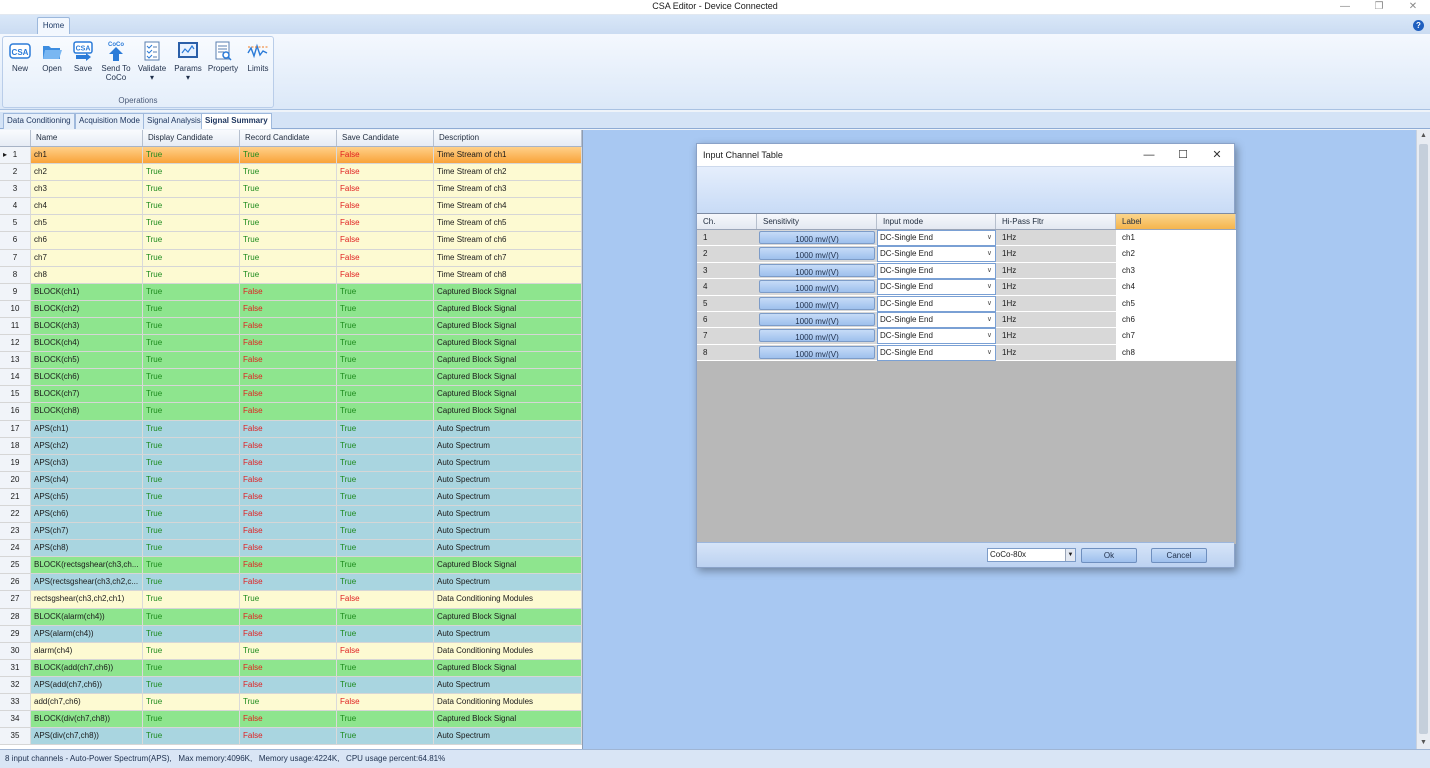 The image size is (1430, 768). I want to click on label-field: ch3, so click(1176, 270).